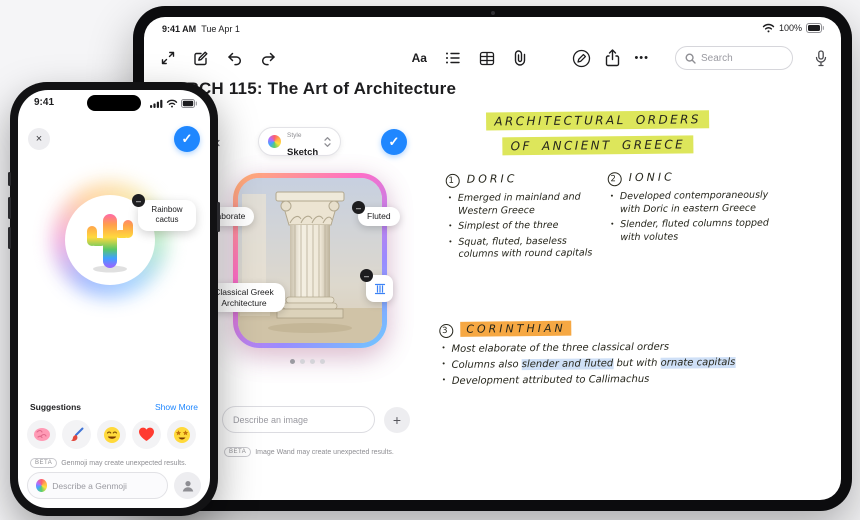  I want to click on emoji-suggestions, so click(111, 434).